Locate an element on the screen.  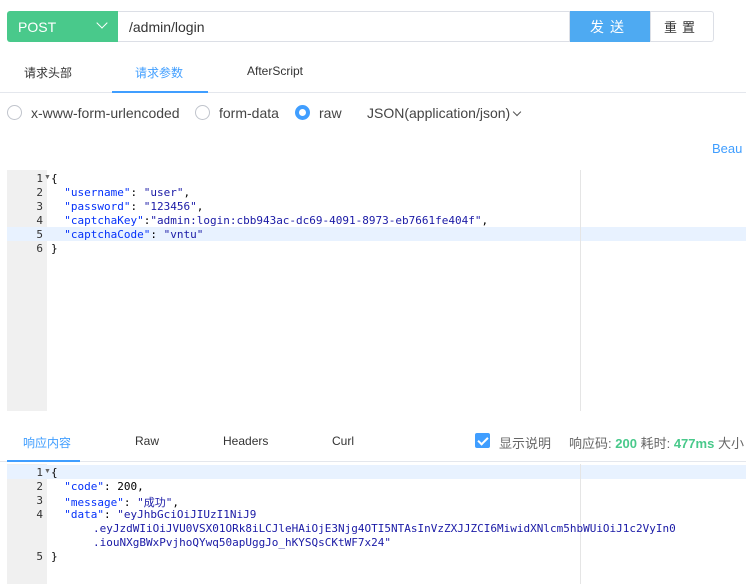
reset-button: 重置 is located at coordinates (682, 26).